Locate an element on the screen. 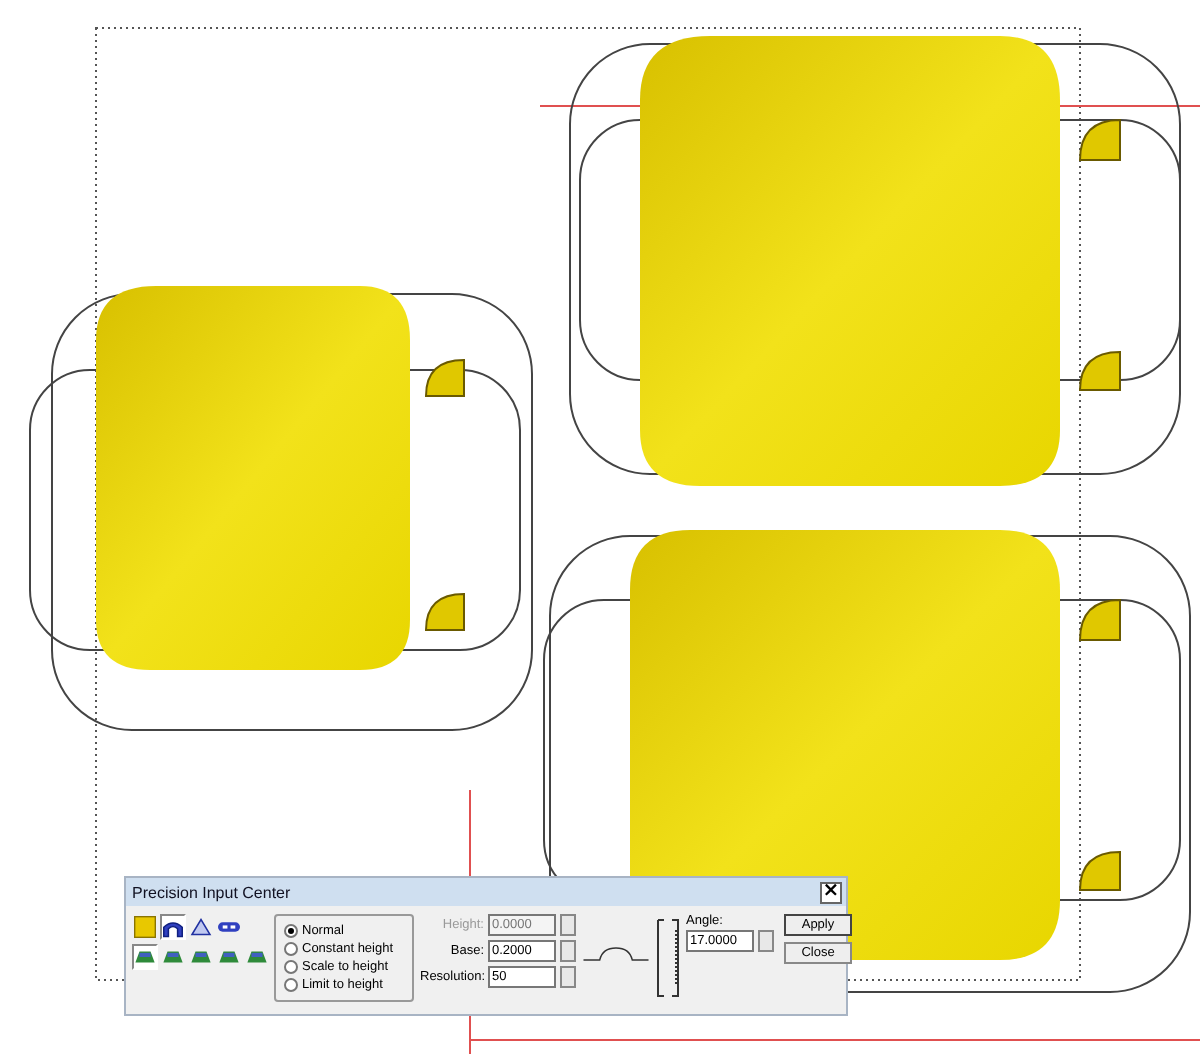 The width and height of the screenshot is (1200, 1054). close-button: × is located at coordinates (831, 892).